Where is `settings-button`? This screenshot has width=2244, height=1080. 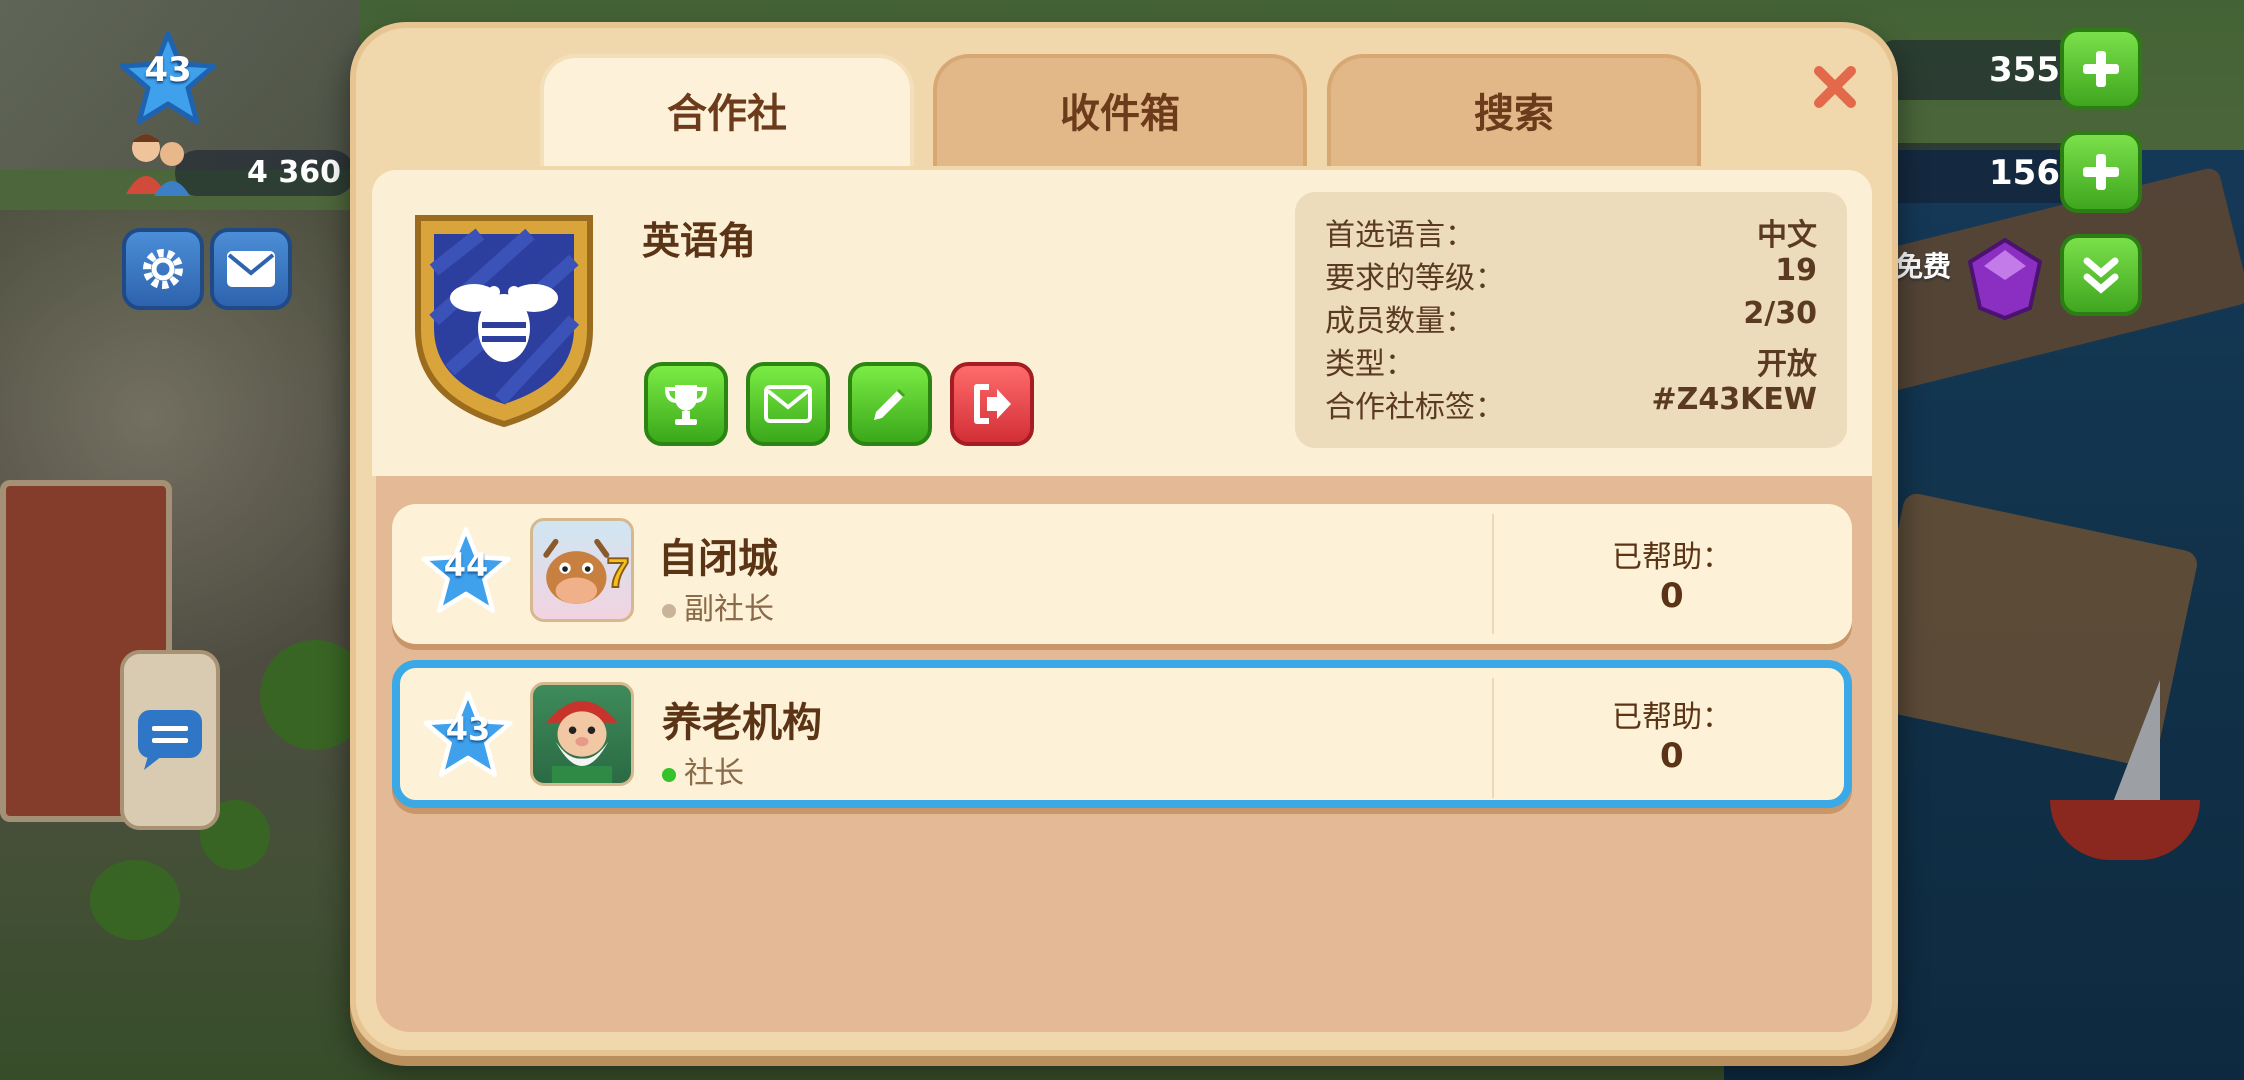
settings-button is located at coordinates (163, 269).